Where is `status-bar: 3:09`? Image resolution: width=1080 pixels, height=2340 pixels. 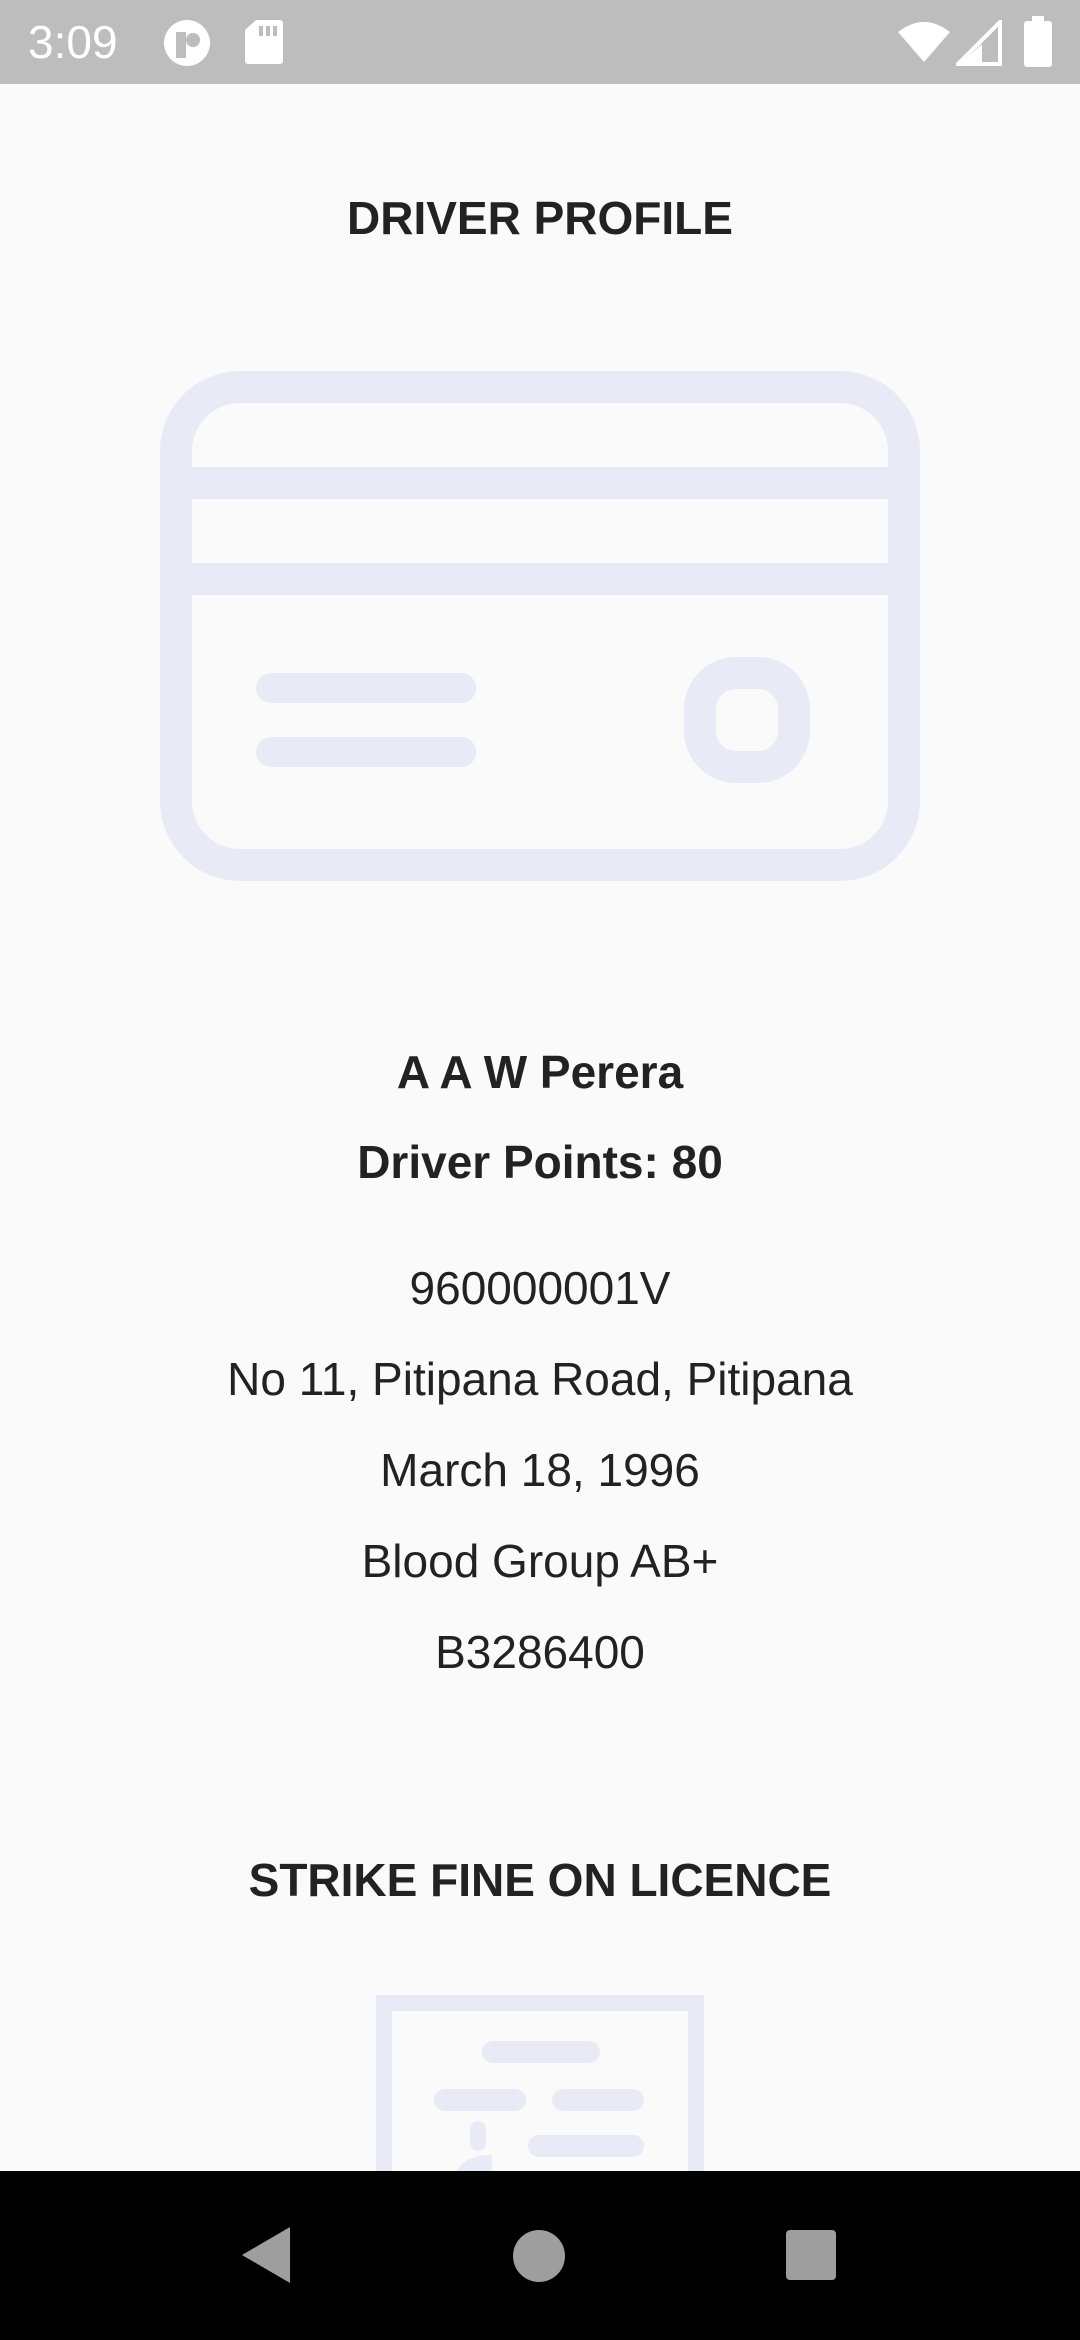
status-bar: 3:09 is located at coordinates (540, 42).